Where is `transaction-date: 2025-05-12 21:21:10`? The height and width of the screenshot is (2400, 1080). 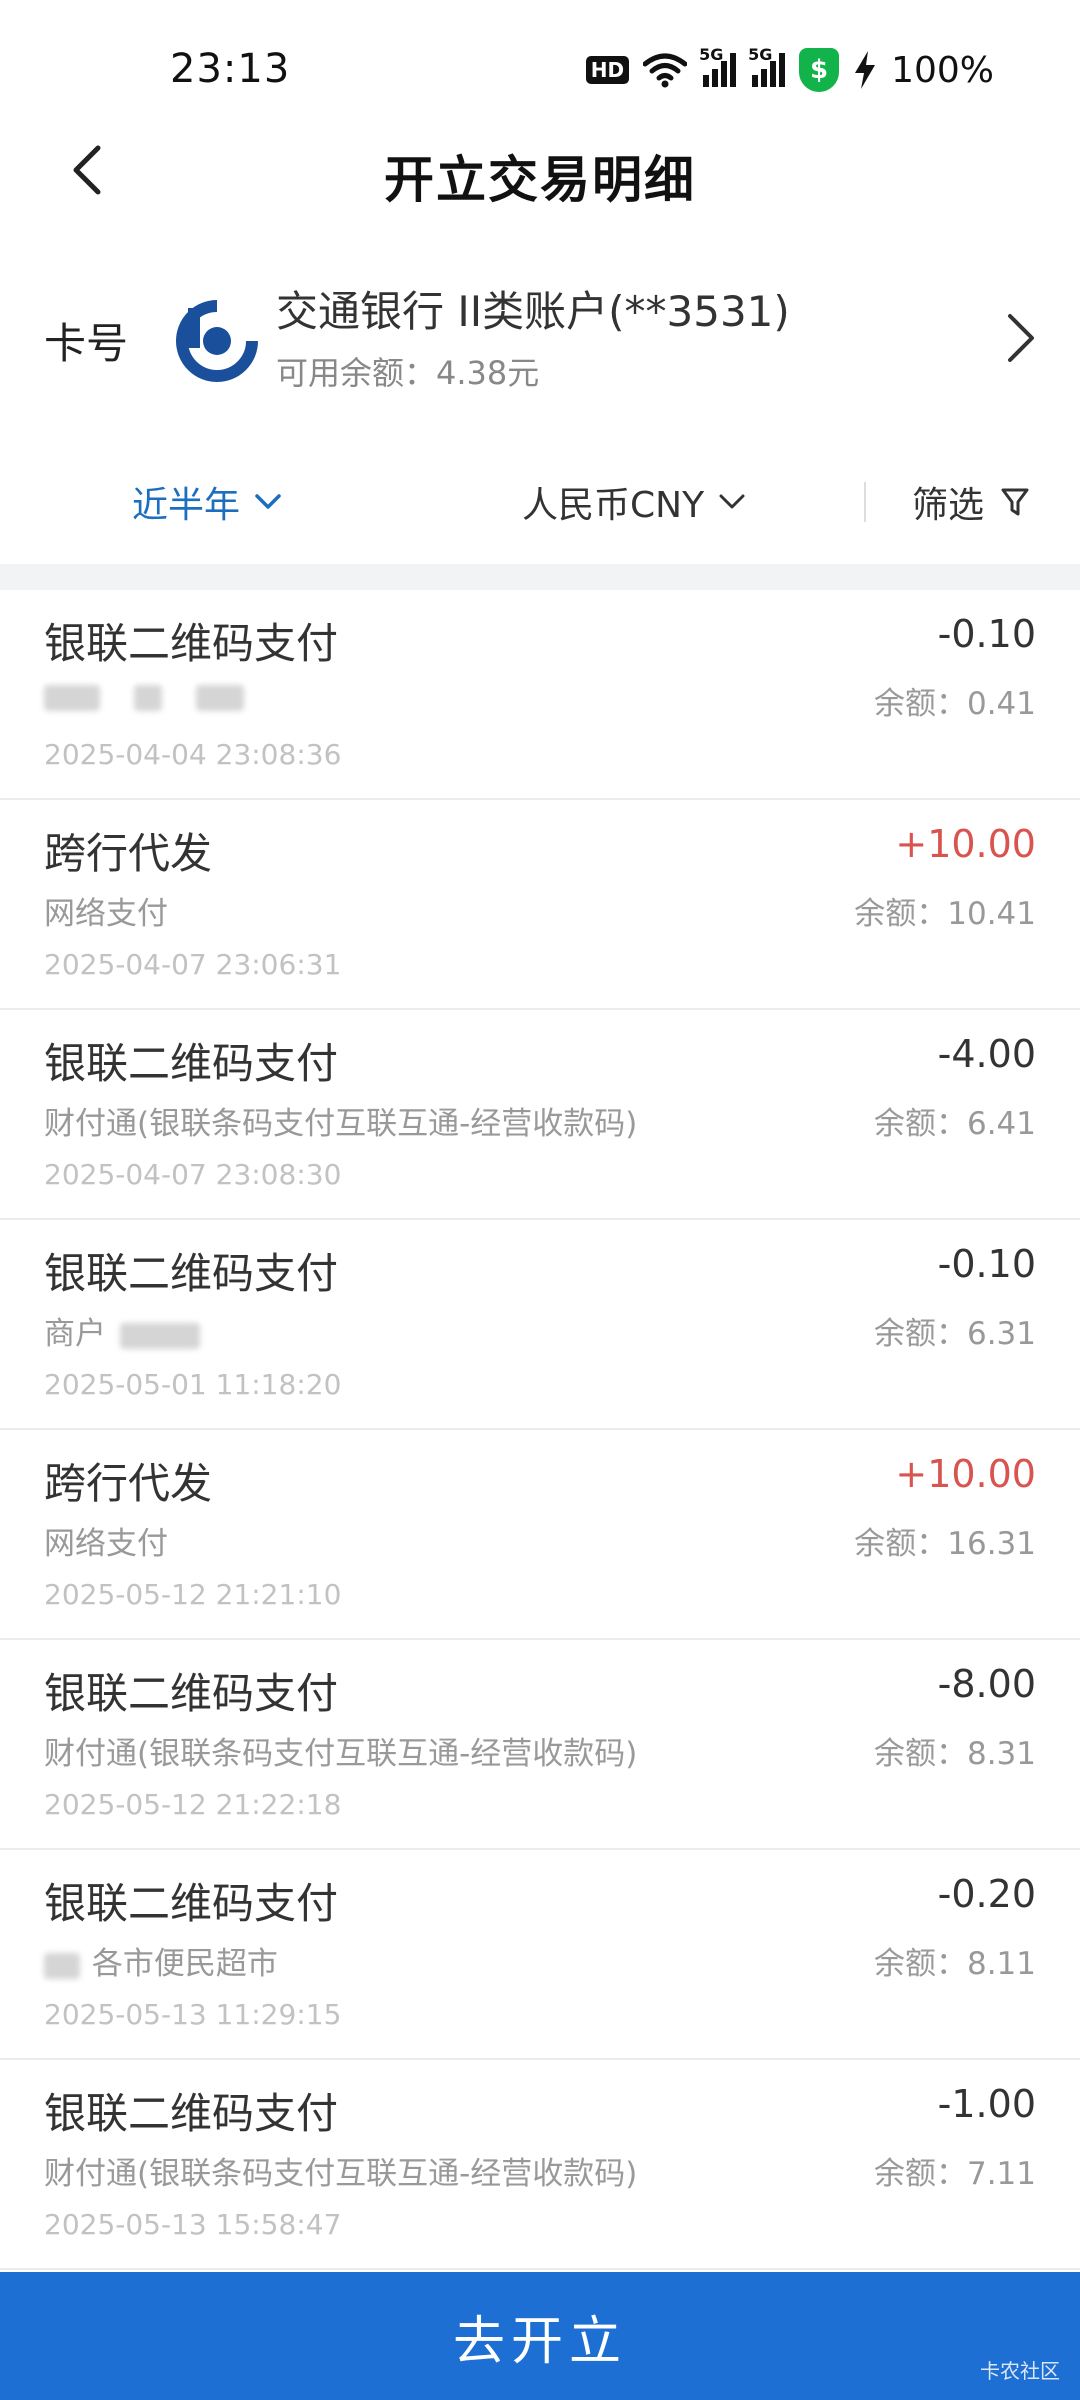 transaction-date: 2025-05-12 21:21:10 is located at coordinates (193, 1594).